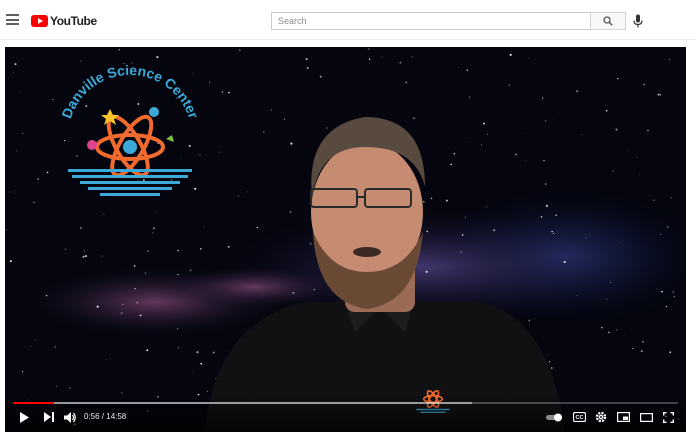 This screenshot has height=437, width=696. I want to click on microphone-icon, so click(638, 21).